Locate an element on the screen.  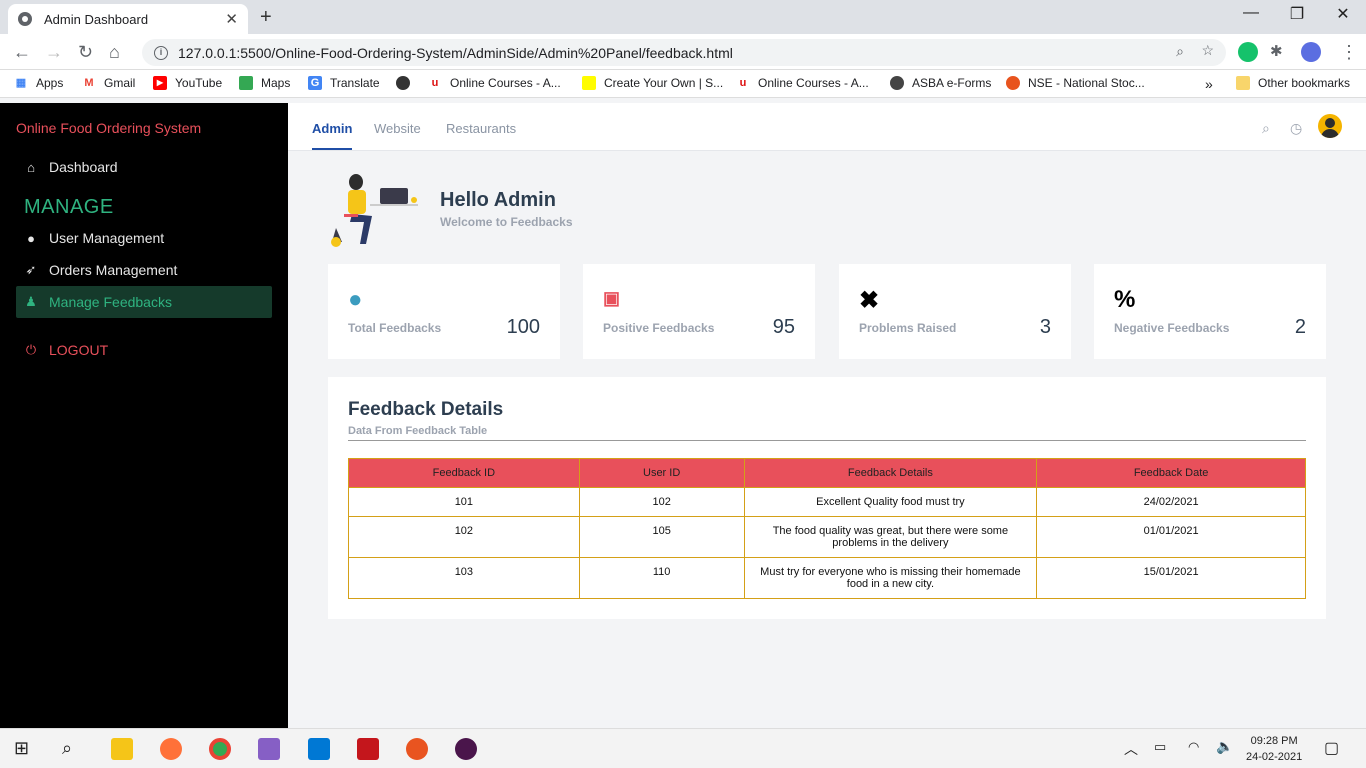
section-heading: MANAGE is located at coordinates (69, 207).